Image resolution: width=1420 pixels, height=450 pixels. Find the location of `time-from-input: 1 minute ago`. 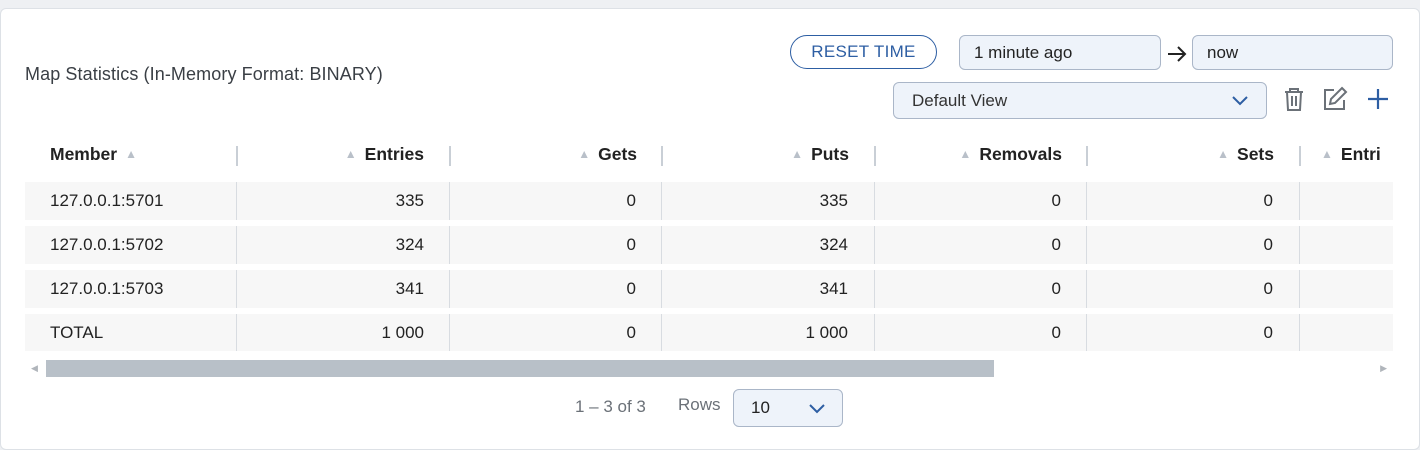

time-from-input: 1 minute ago is located at coordinates (1060, 52).